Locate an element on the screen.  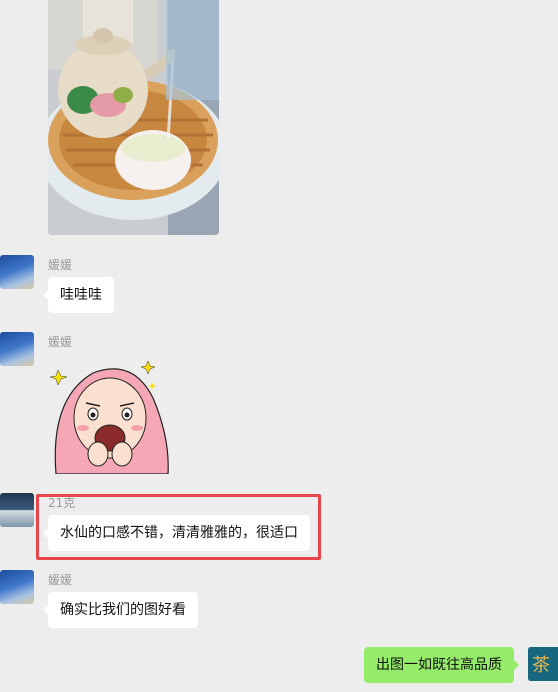
cartoon-girl-sticker is located at coordinates (109, 417).